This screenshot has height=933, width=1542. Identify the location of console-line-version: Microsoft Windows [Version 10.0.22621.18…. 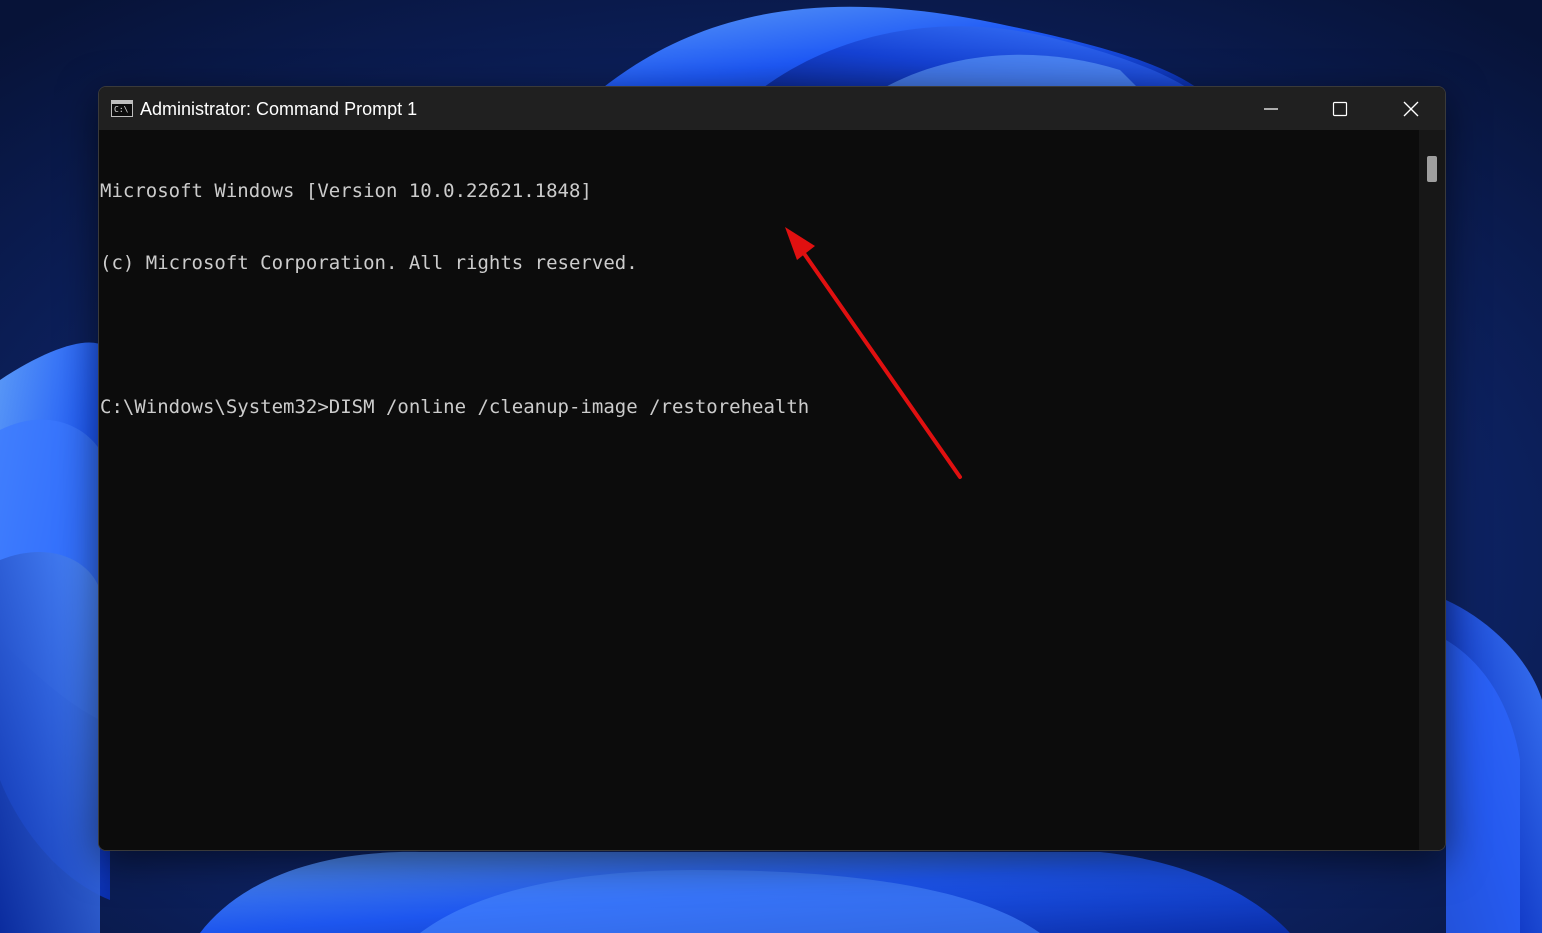
(346, 191).